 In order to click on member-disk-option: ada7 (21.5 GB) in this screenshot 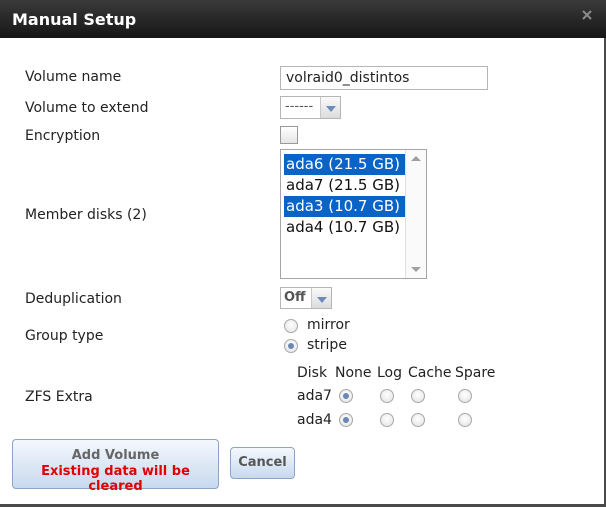, I will do `click(344, 185)`.